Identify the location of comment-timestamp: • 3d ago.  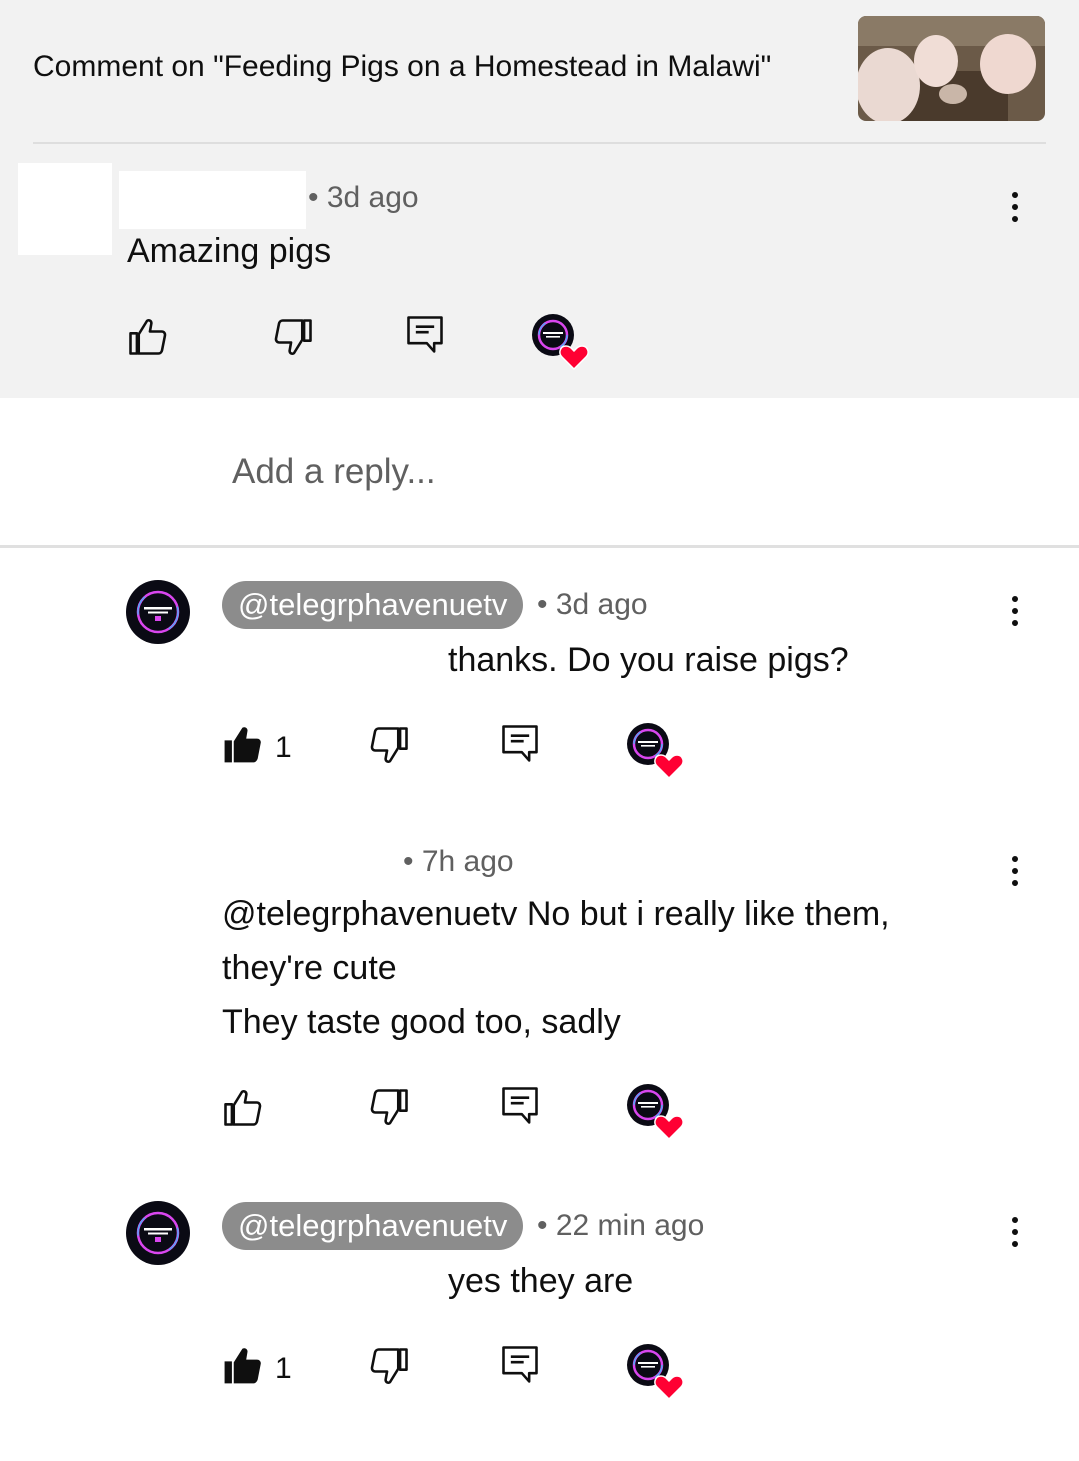
(363, 197).